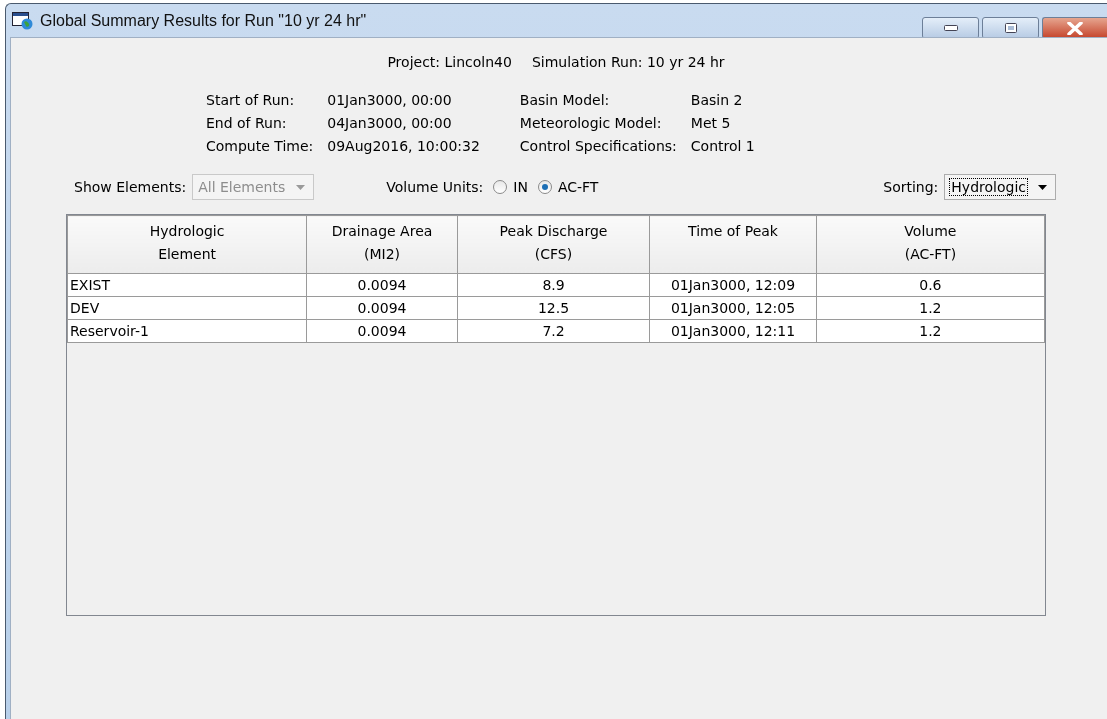 The image size is (1107, 719). What do you see at coordinates (553, 285) in the screenshot?
I see `table-cell: 8.9` at bounding box center [553, 285].